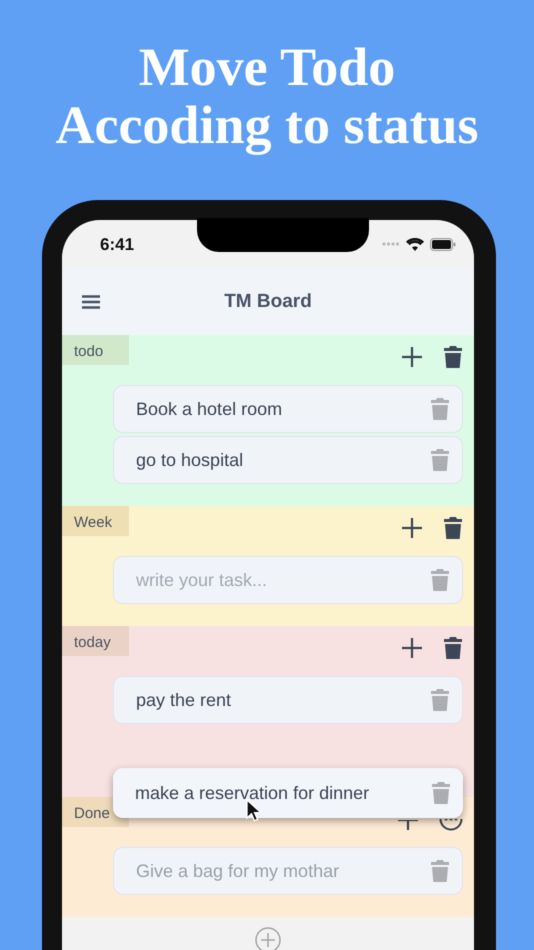  What do you see at coordinates (95, 521) in the screenshot?
I see `section-label: Week` at bounding box center [95, 521].